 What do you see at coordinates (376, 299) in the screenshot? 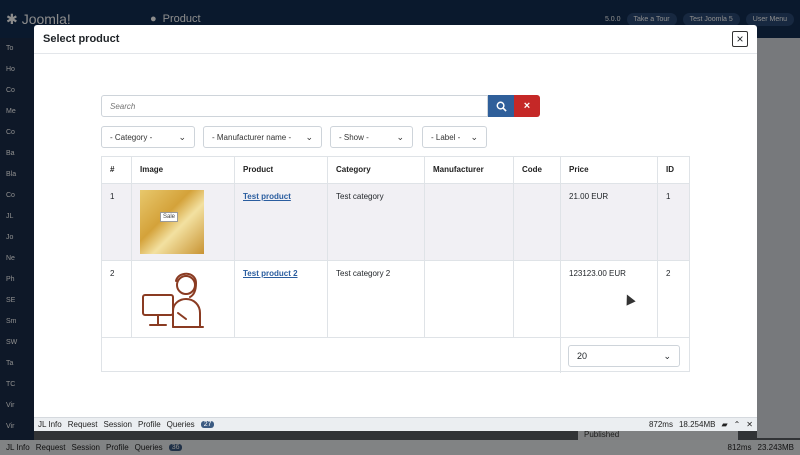
I see `category-cell: Test category 2` at bounding box center [376, 299].